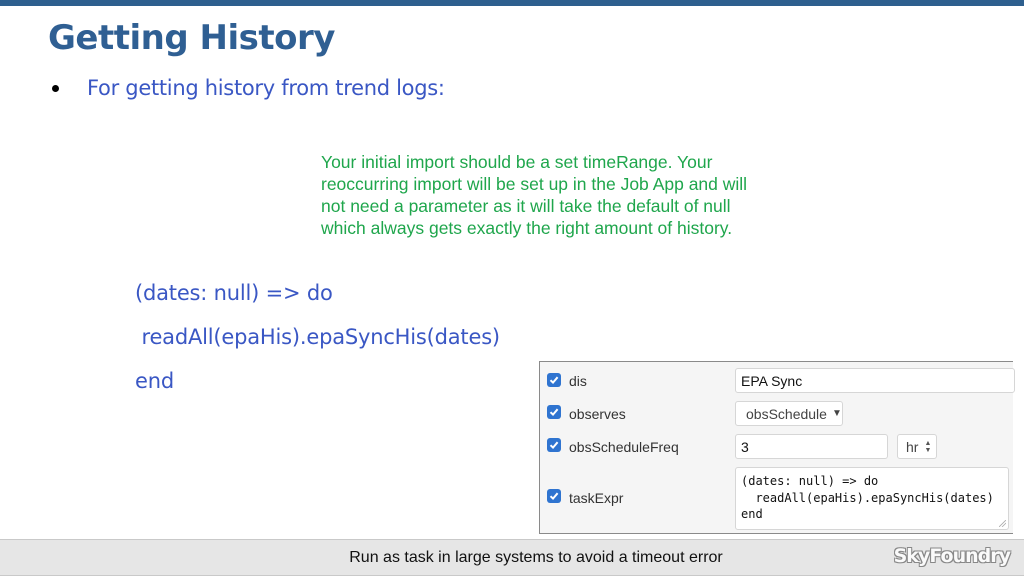 The image size is (1024, 576). Describe the element at coordinates (191, 38) in the screenshot. I see `slide-title: Getting History` at that location.